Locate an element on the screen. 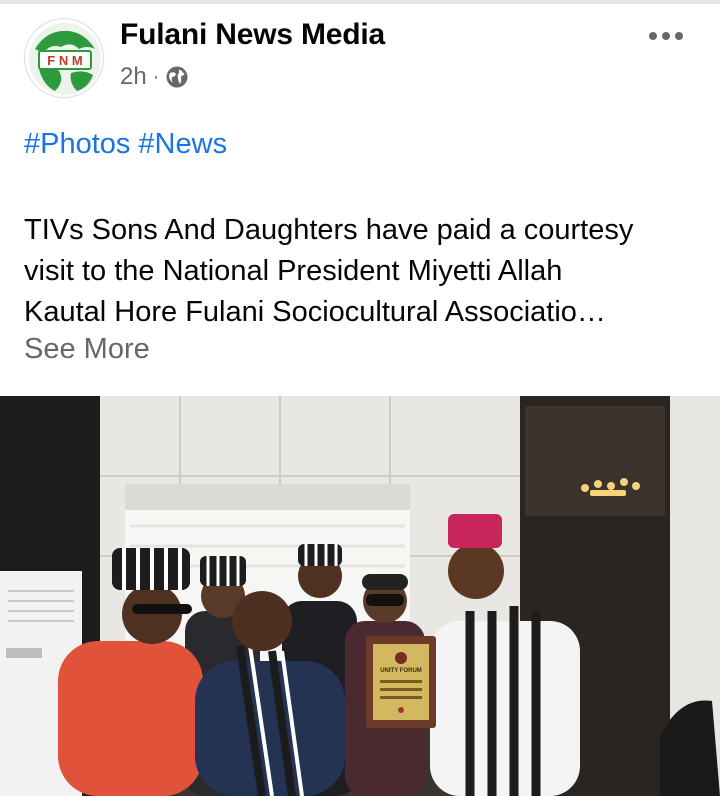 The image size is (720, 796). hashtag-link: #News is located at coordinates (182, 144).